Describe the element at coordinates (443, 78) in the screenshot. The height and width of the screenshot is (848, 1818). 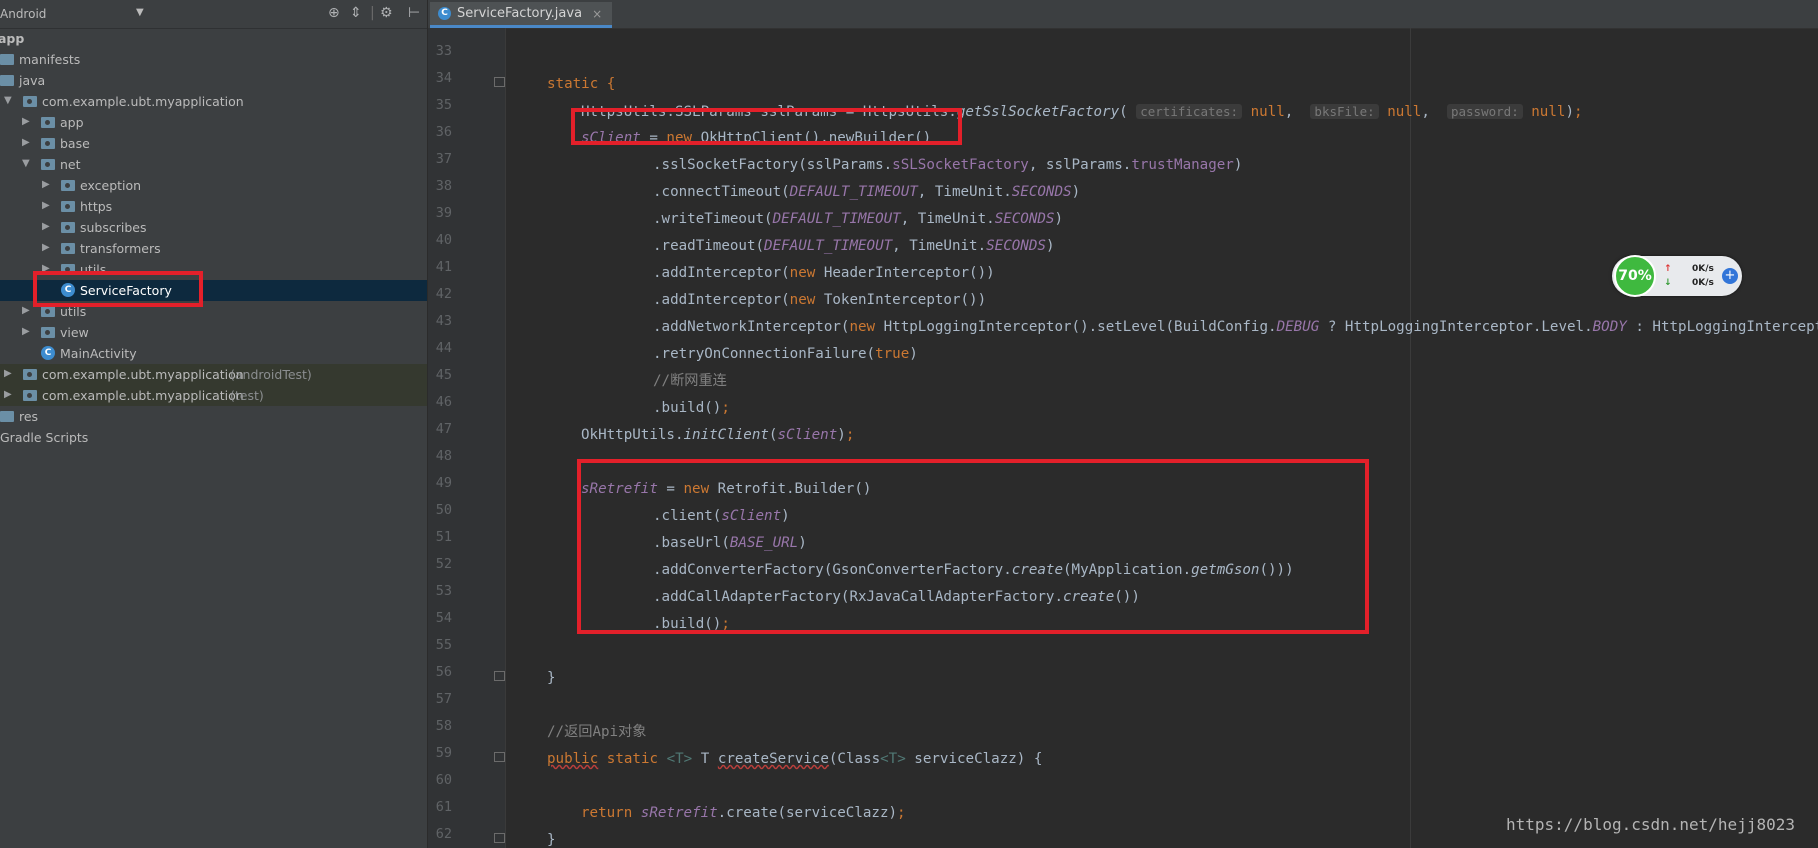
I see `line-number: 34` at that location.